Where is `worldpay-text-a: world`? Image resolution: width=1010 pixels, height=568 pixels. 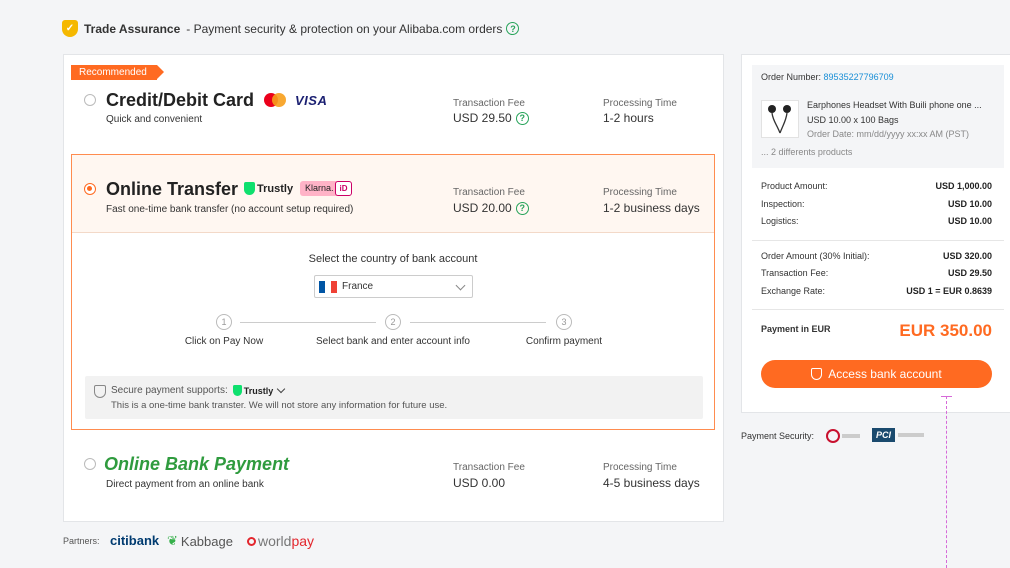 worldpay-text-a: world is located at coordinates (275, 541).